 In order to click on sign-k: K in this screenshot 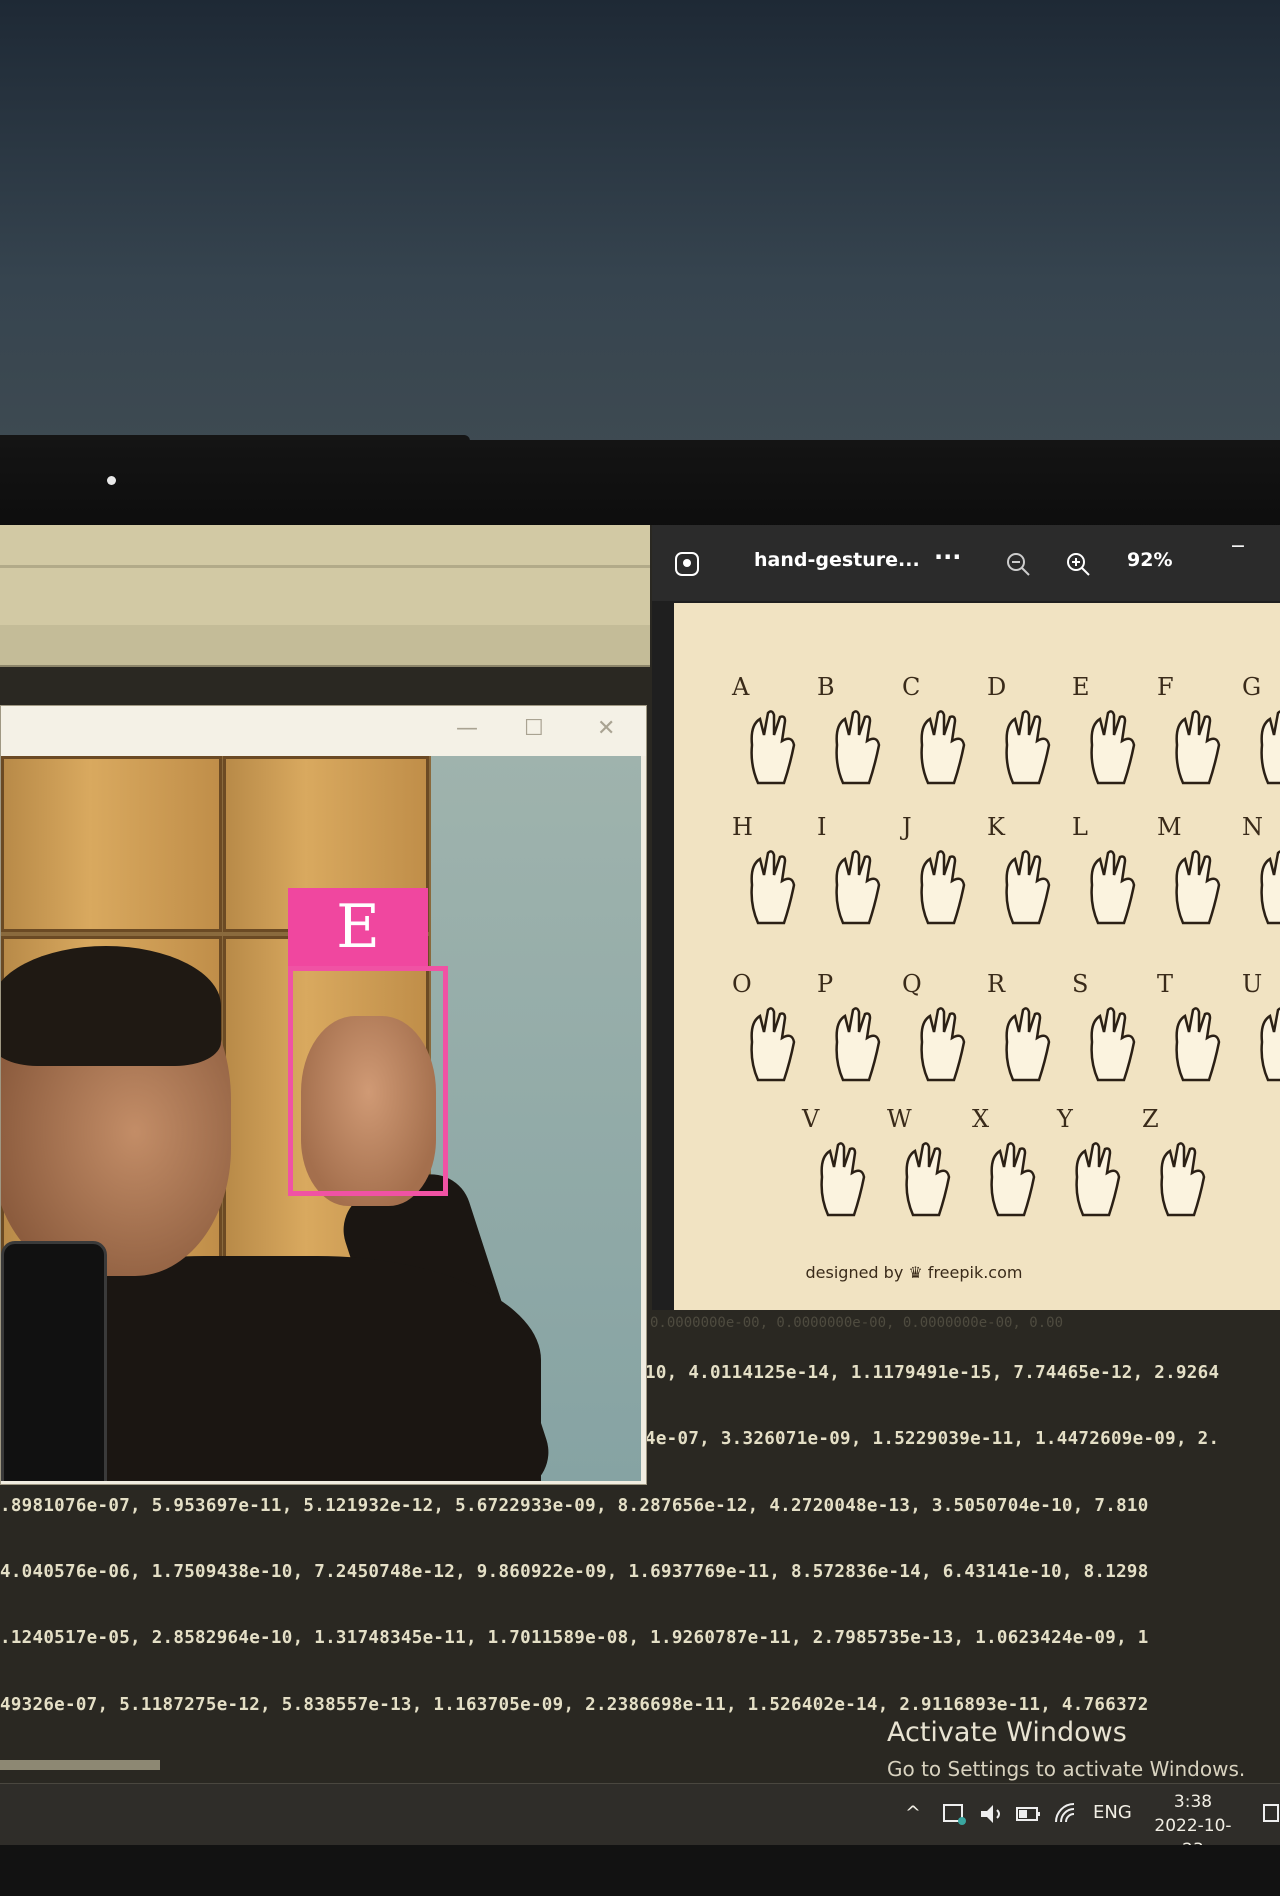, I will do `click(1023, 871)`.